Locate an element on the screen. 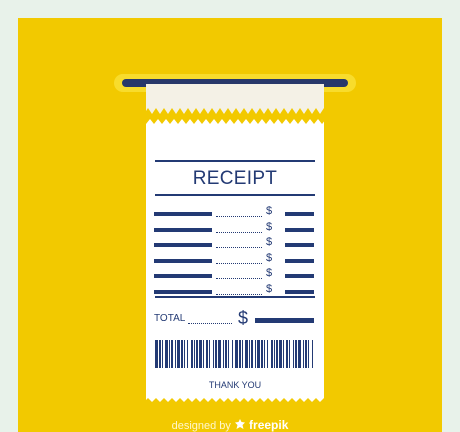 Image resolution: width=460 pixels, height=432 pixels. credit-line: designed by freepik is located at coordinates (230, 425).